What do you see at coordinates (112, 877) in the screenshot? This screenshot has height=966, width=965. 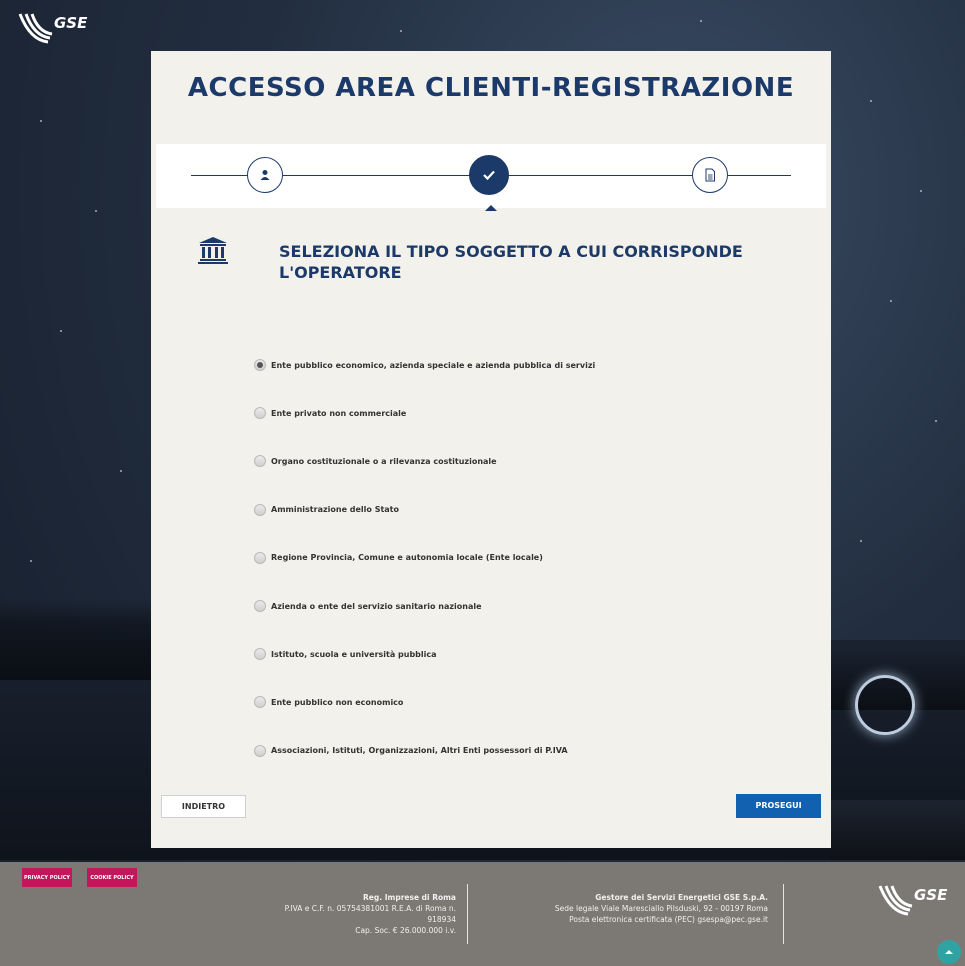 I see `cookie-policy-link: COOKIE POLICY` at bounding box center [112, 877].